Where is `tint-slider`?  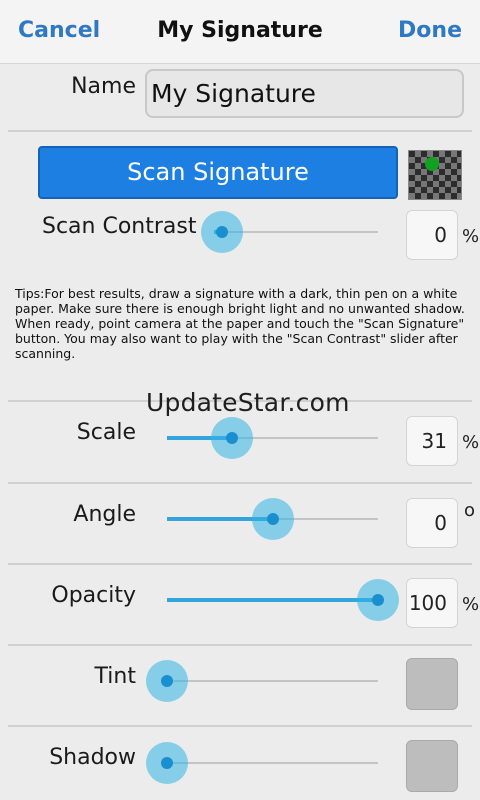
tint-slider is located at coordinates (262, 681).